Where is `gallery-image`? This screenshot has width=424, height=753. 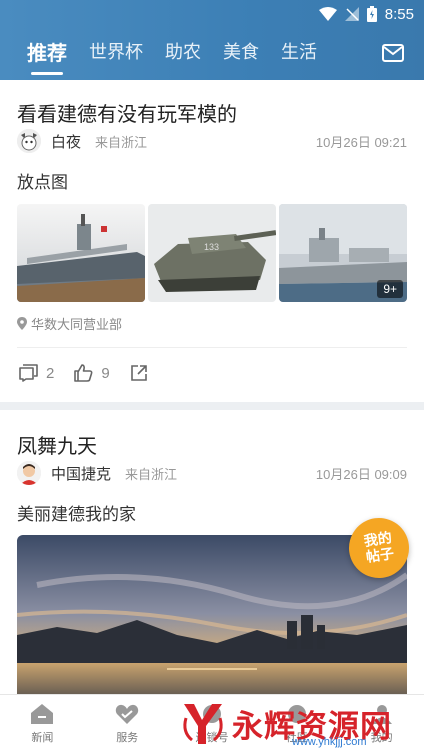
gallery-image is located at coordinates (81, 253).